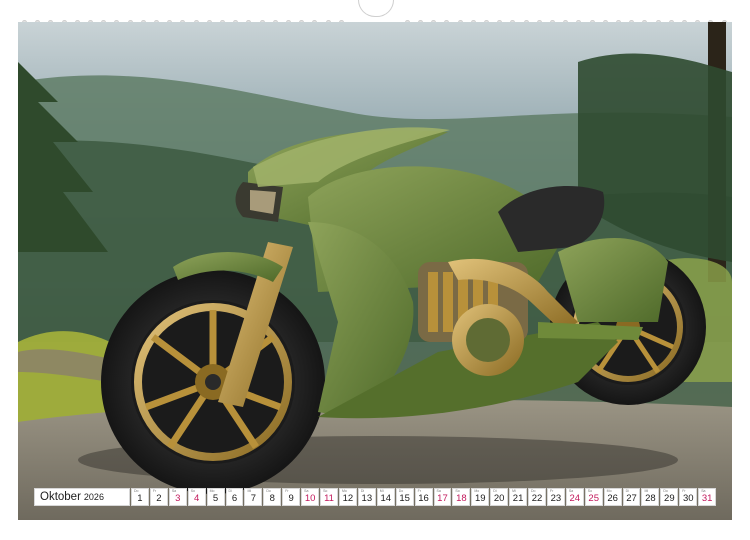 The image size is (750, 540). I want to click on day-cell: Sa 10, so click(310, 497).